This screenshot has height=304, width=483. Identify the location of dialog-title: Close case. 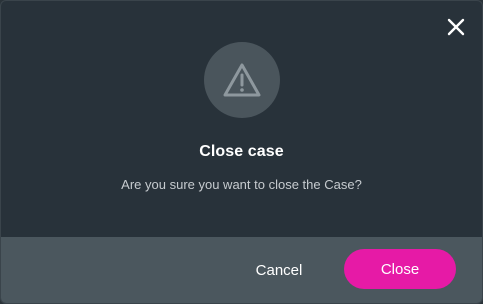
(241, 151).